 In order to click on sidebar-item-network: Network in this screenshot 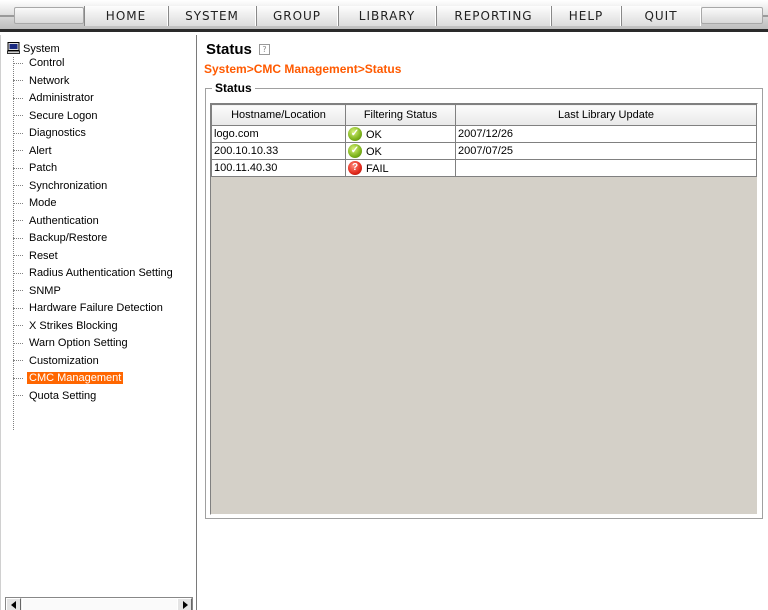, I will do `click(42, 81)`.